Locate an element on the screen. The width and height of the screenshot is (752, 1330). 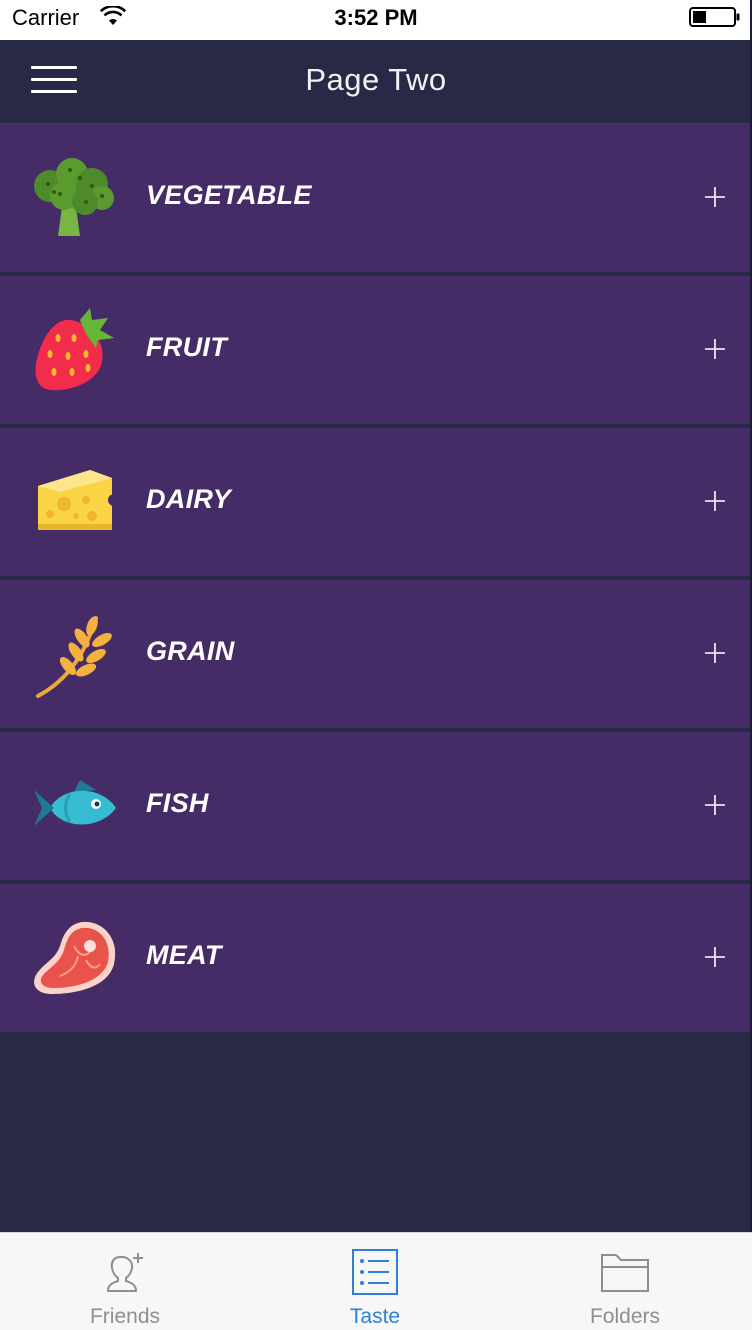
category-row-meat: MEAT is located at coordinates (375, 958).